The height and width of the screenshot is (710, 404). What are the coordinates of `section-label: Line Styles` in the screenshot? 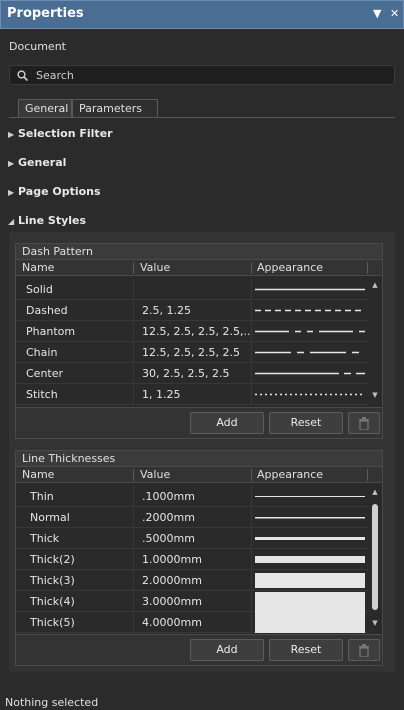 It's located at (52, 220).